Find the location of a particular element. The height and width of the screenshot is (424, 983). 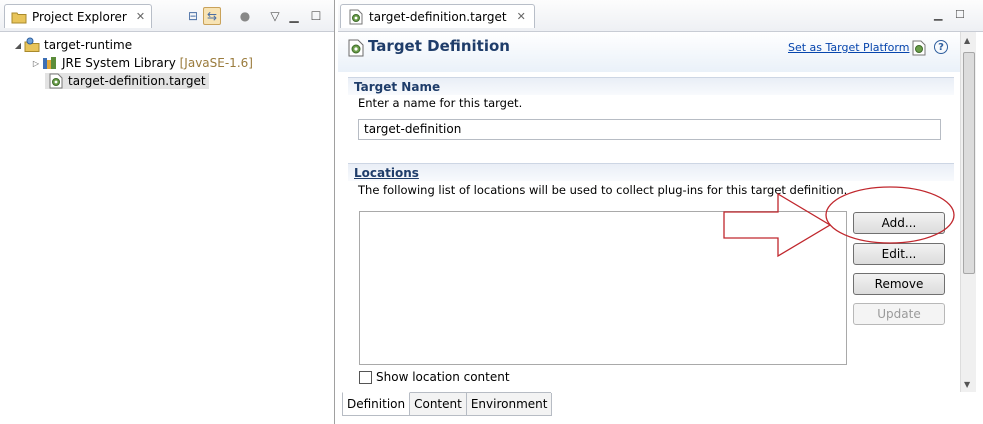

plugin-project-icon is located at coordinates (32, 45).